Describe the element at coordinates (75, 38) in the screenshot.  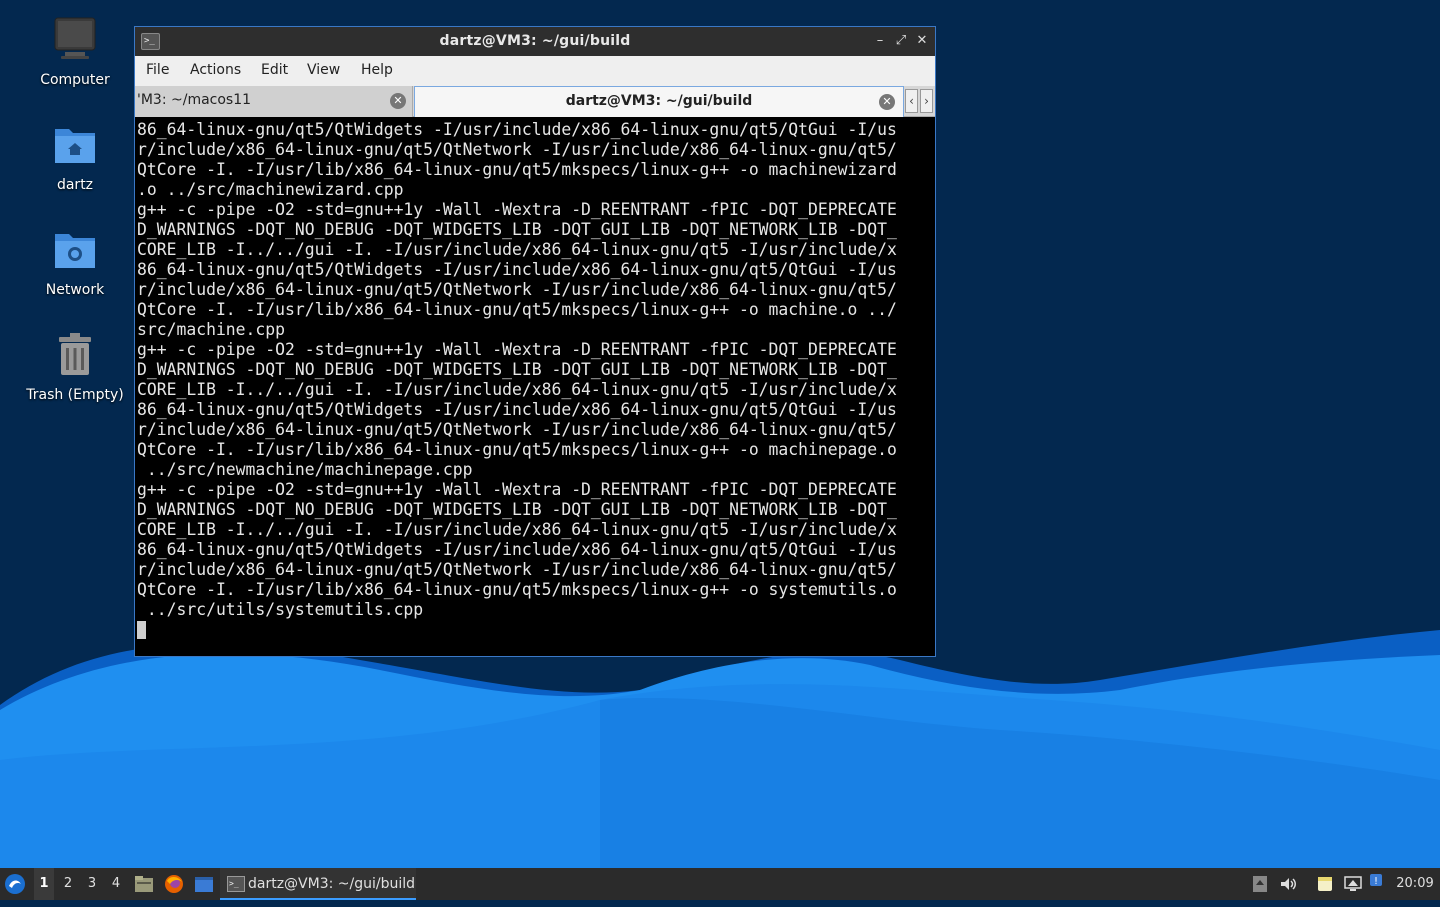
I see `computer-icon` at that location.